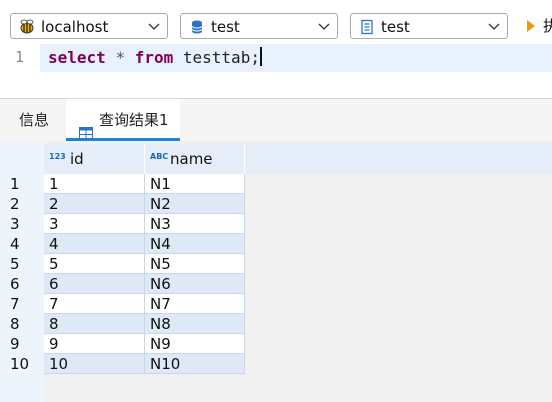 The width and height of the screenshot is (552, 402). What do you see at coordinates (191, 159) in the screenshot?
I see `column-header-label: name` at bounding box center [191, 159].